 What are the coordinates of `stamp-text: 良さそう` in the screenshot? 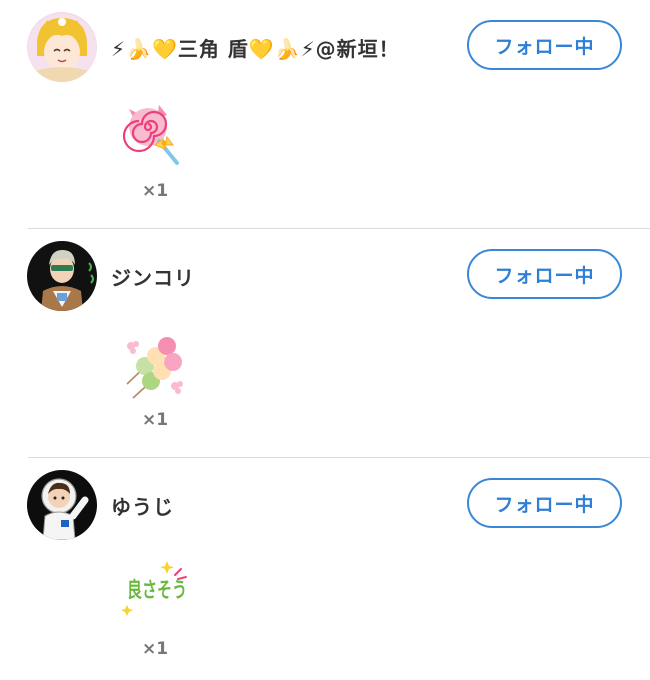 It's located at (157, 590).